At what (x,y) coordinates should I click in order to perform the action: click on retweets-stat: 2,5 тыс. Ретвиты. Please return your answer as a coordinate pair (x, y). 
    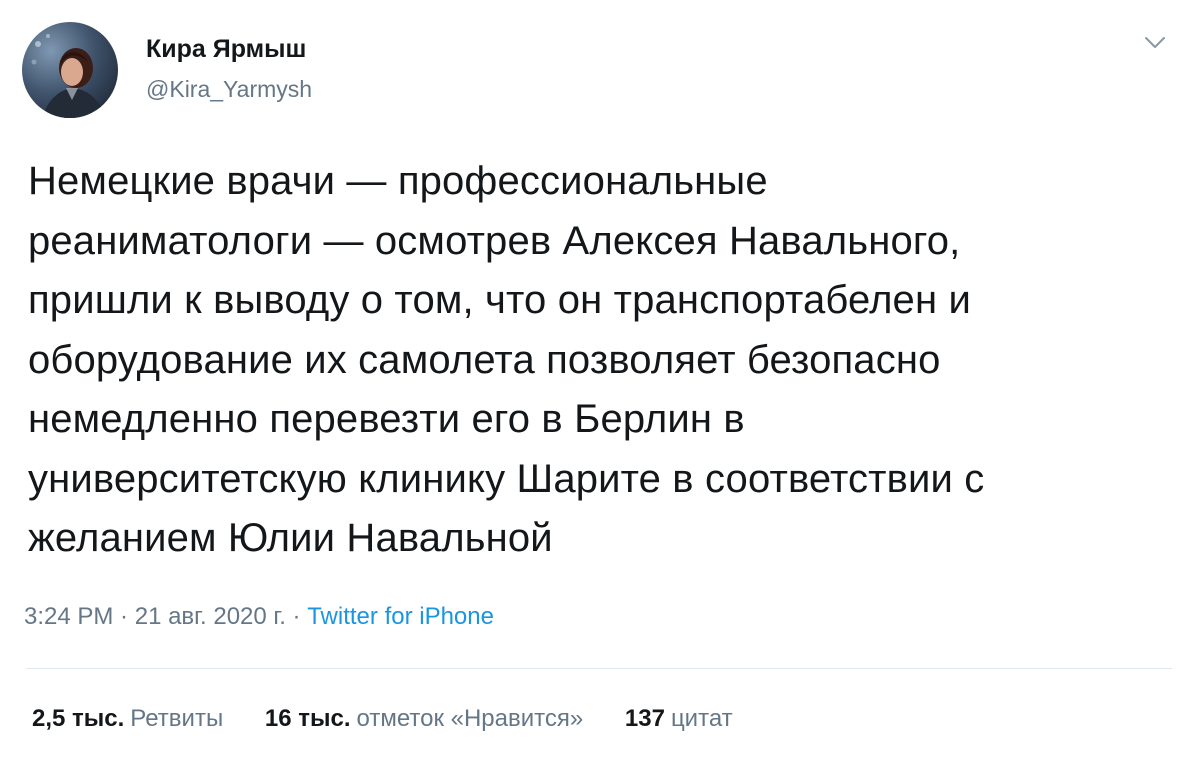
    Looking at the image, I should click on (127, 719).